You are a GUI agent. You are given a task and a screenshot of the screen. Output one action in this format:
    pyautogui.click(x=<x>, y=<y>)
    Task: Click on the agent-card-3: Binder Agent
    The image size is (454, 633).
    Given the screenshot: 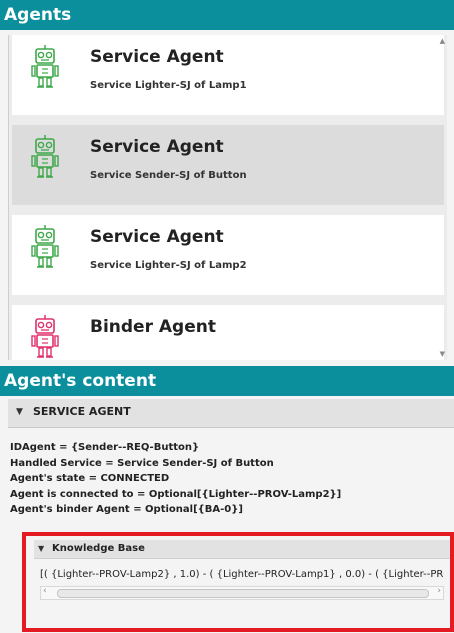 What is the action you would take?
    pyautogui.click(x=228, y=332)
    